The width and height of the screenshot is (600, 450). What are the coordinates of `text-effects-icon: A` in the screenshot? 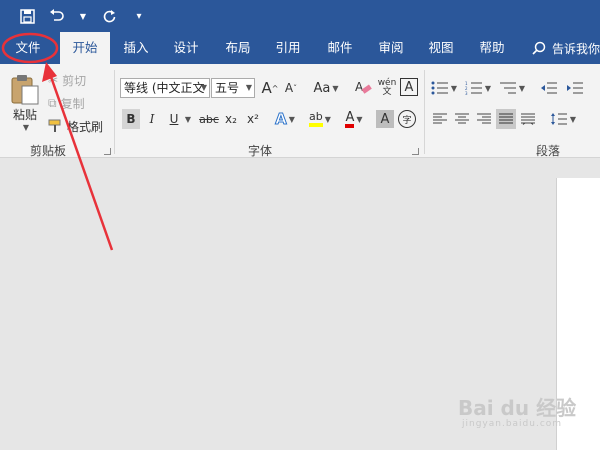 It's located at (281, 119).